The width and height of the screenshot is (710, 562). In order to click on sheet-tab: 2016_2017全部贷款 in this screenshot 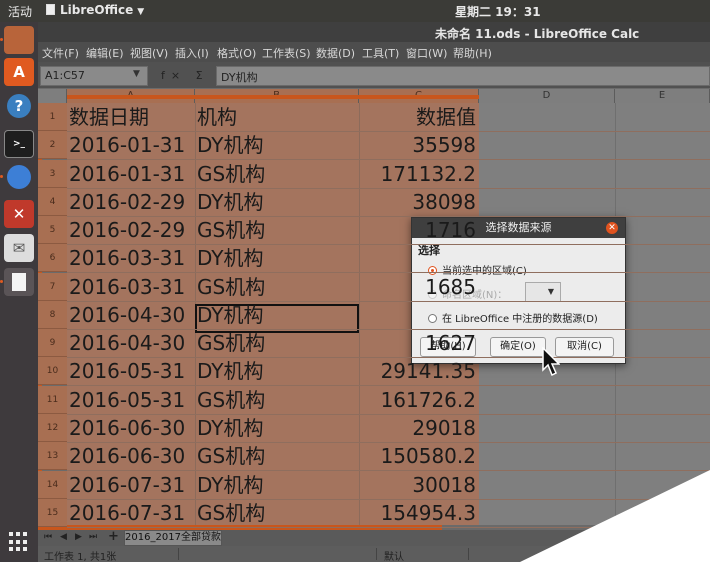, I will do `click(173, 538)`.